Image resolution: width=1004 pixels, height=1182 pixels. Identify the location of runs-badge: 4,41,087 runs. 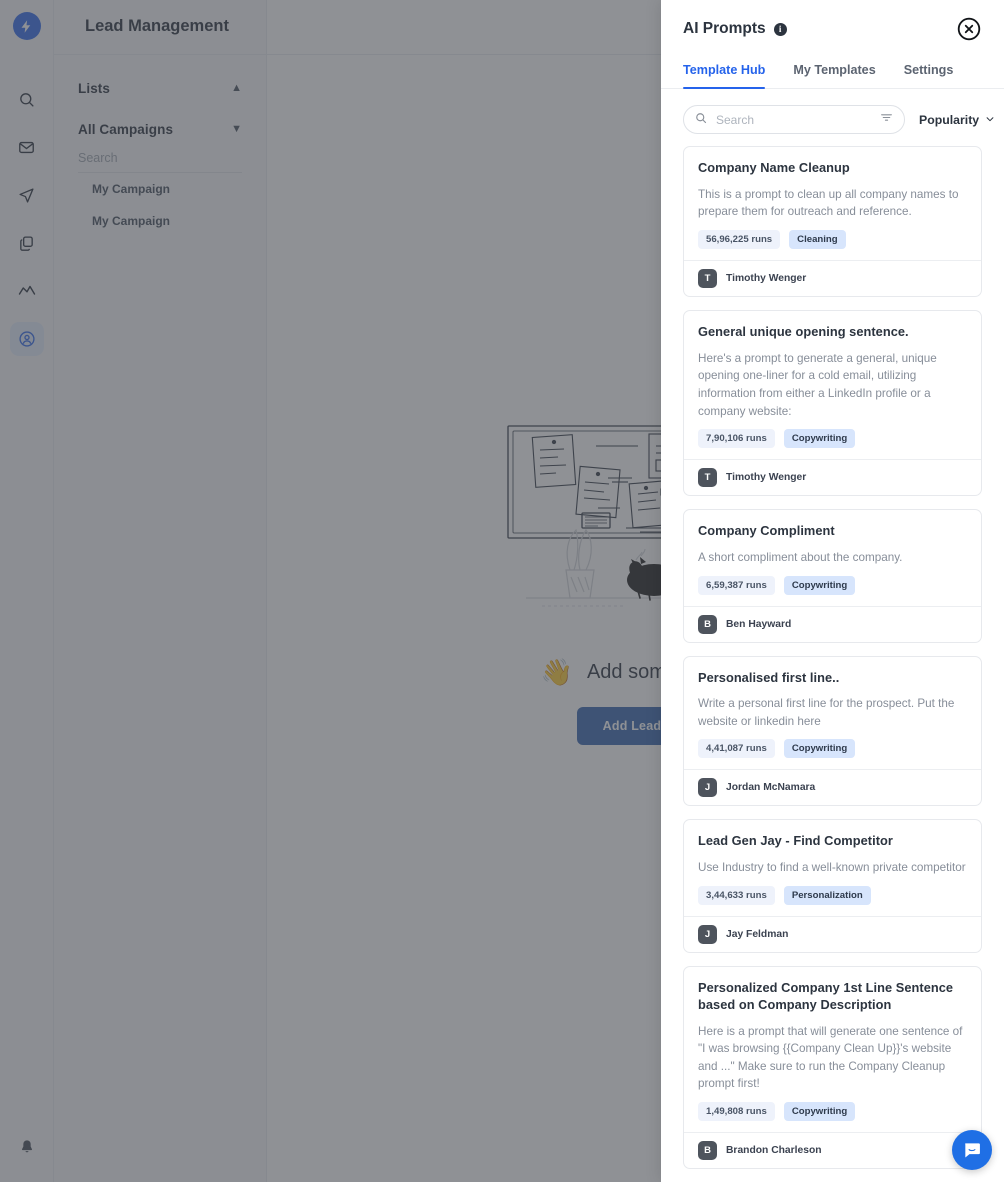
(736, 749).